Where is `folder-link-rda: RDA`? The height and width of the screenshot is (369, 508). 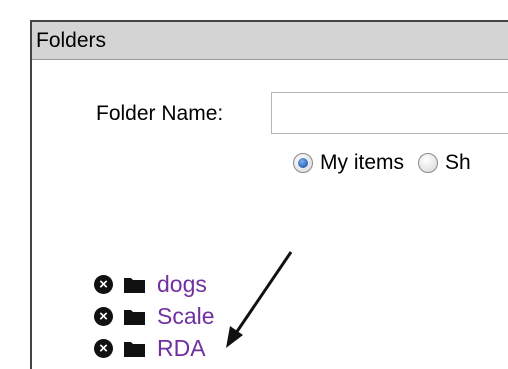 folder-link-rda: RDA is located at coordinates (181, 348).